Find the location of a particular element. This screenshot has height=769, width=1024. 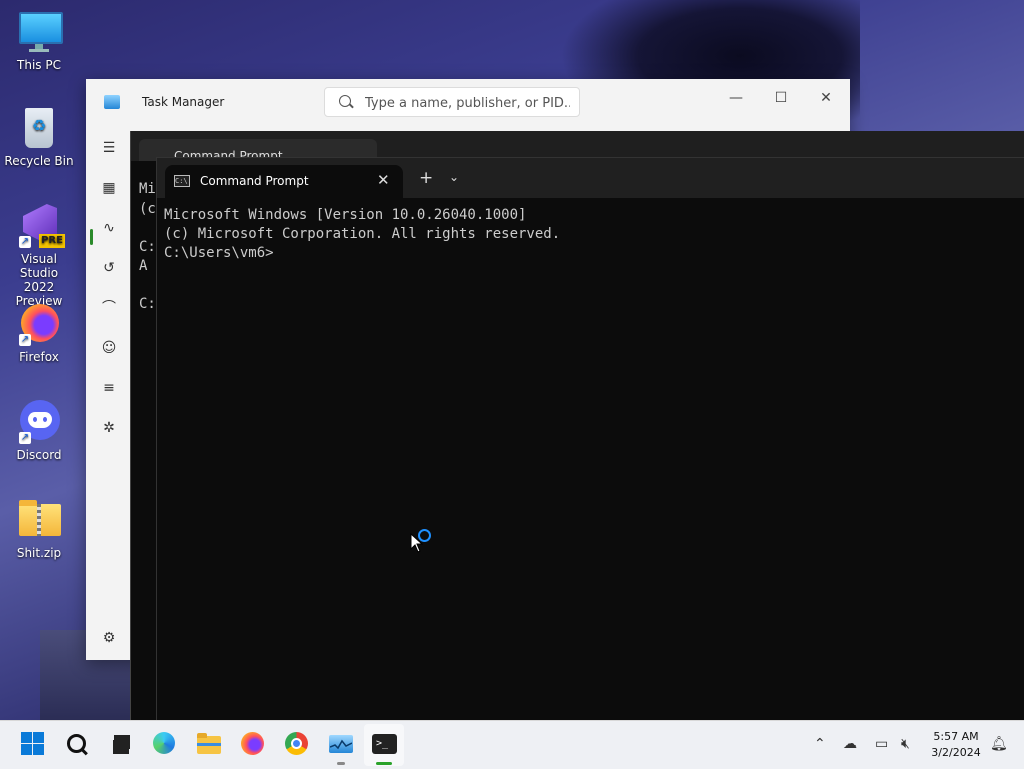

desktop-icon-this-pc: This PC is located at coordinates (39, 41).